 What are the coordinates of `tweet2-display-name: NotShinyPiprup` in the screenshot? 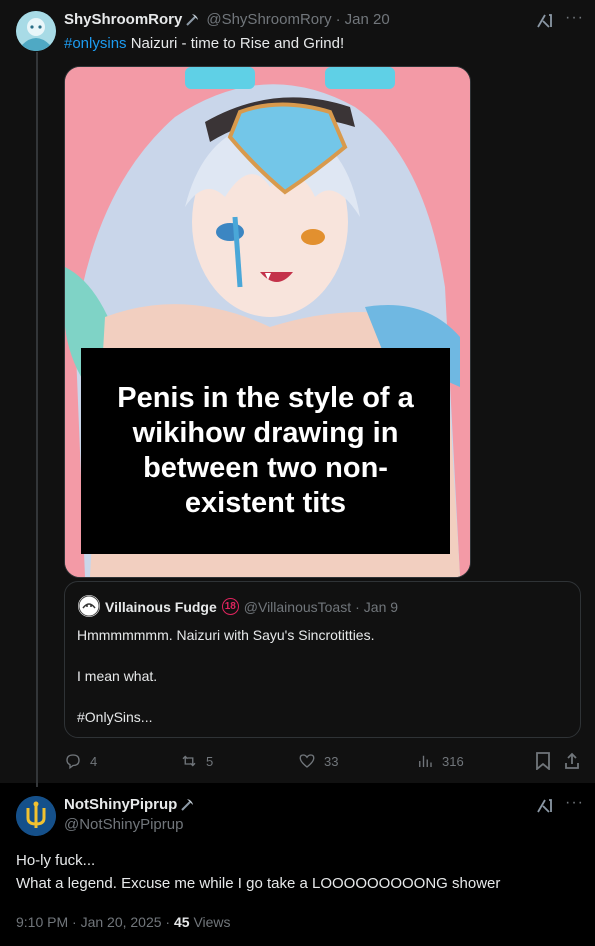 It's located at (120, 804).